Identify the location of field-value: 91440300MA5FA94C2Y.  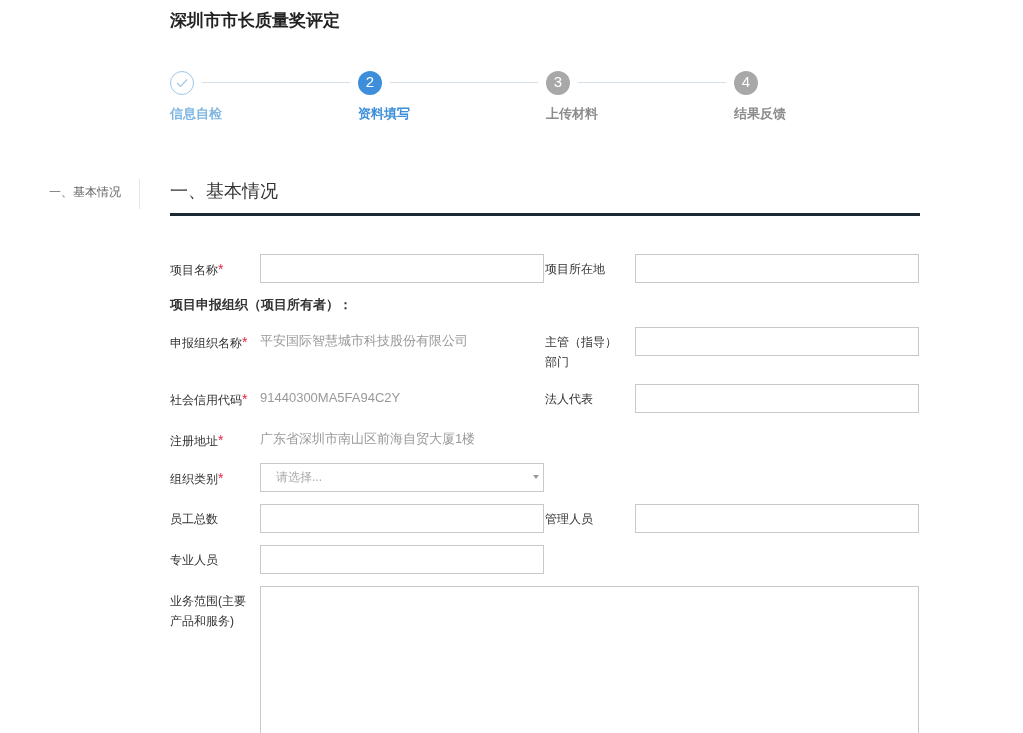
(330, 397).